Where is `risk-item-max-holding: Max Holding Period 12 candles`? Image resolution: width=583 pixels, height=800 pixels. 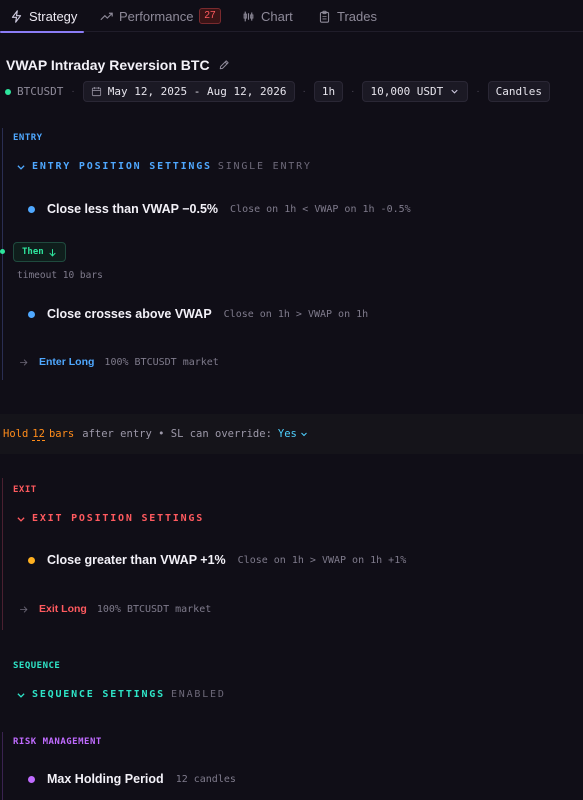
risk-item-max-holding: Max Holding Period 12 candles is located at coordinates (132, 779).